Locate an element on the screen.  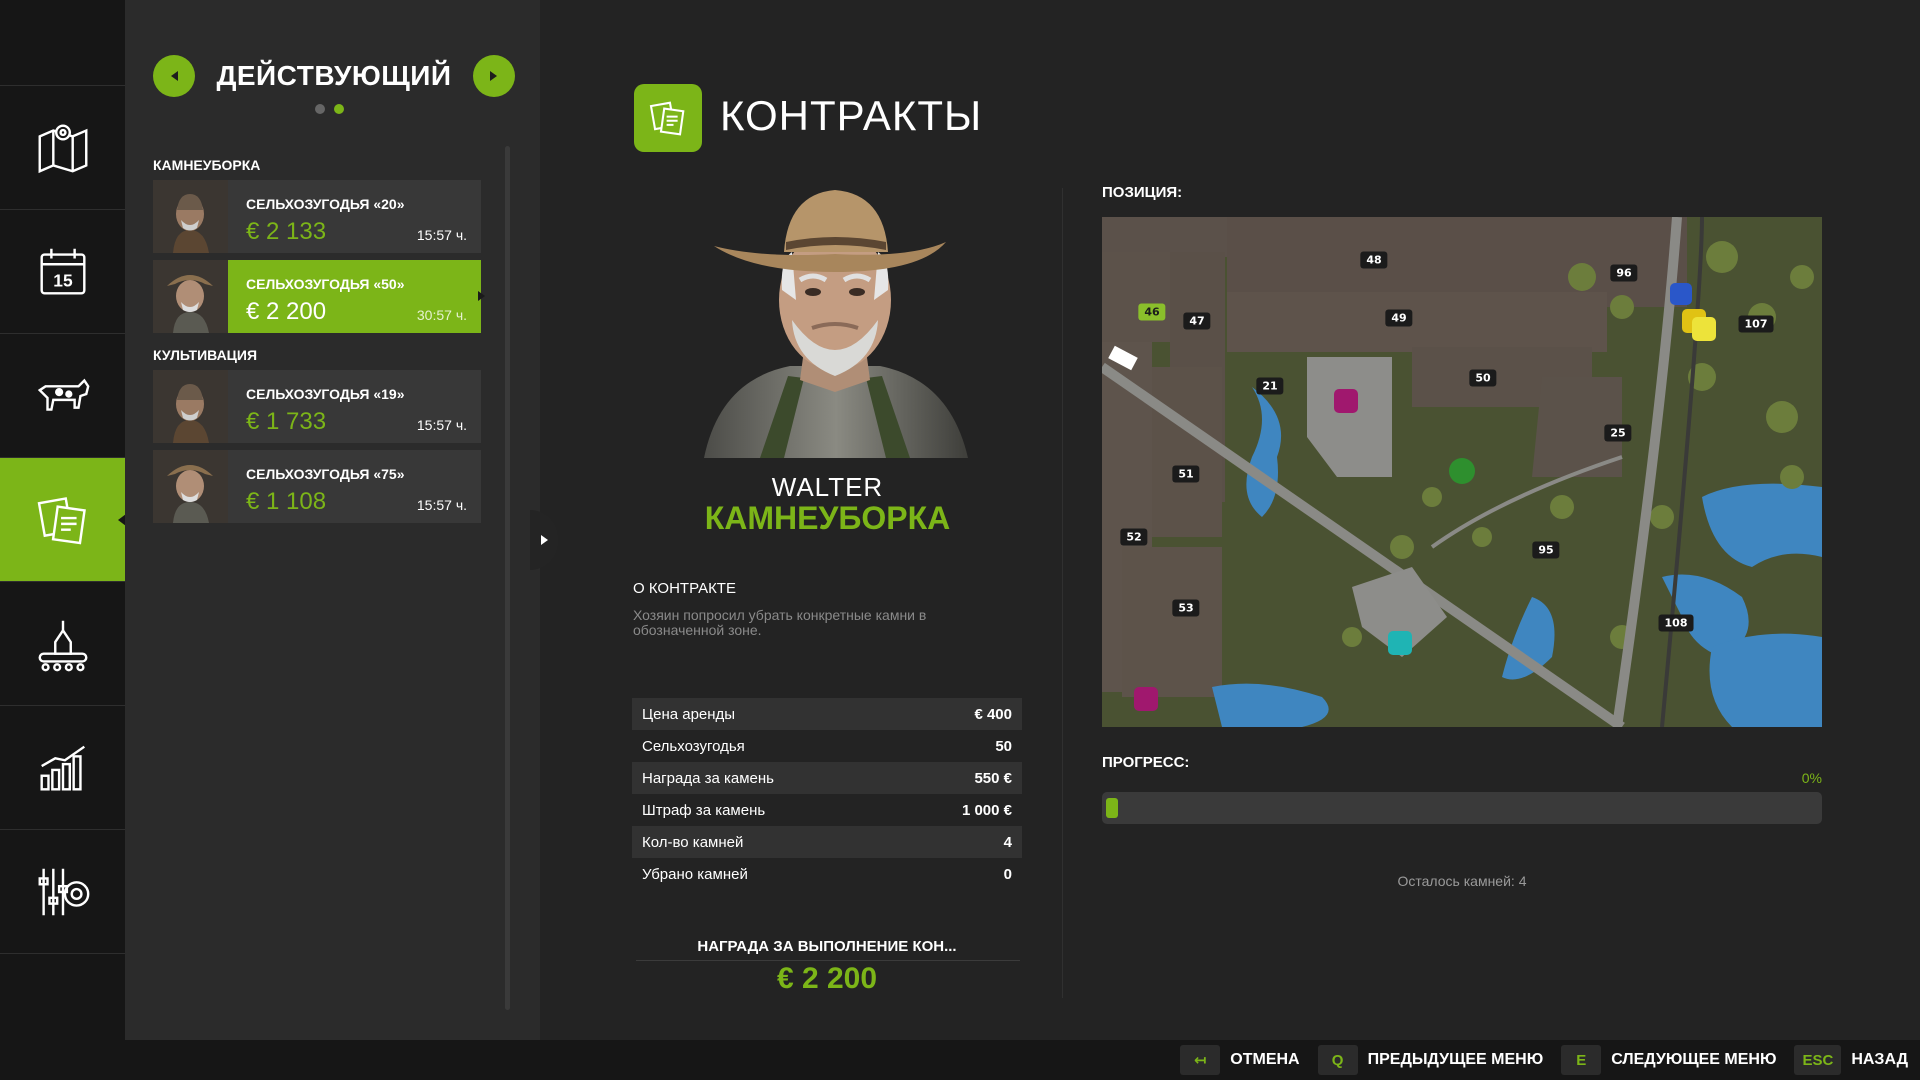
group-label: КАМНЕУБОРКА is located at coordinates (207, 165).